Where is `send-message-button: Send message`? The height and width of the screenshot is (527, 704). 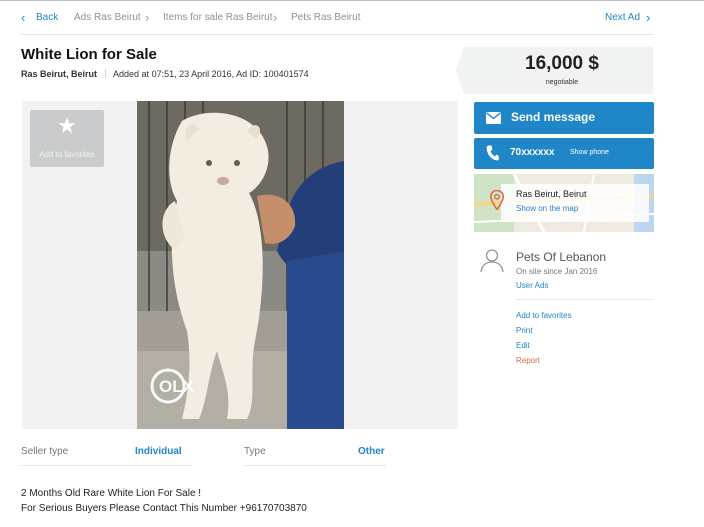
send-message-button: Send message is located at coordinates (564, 118).